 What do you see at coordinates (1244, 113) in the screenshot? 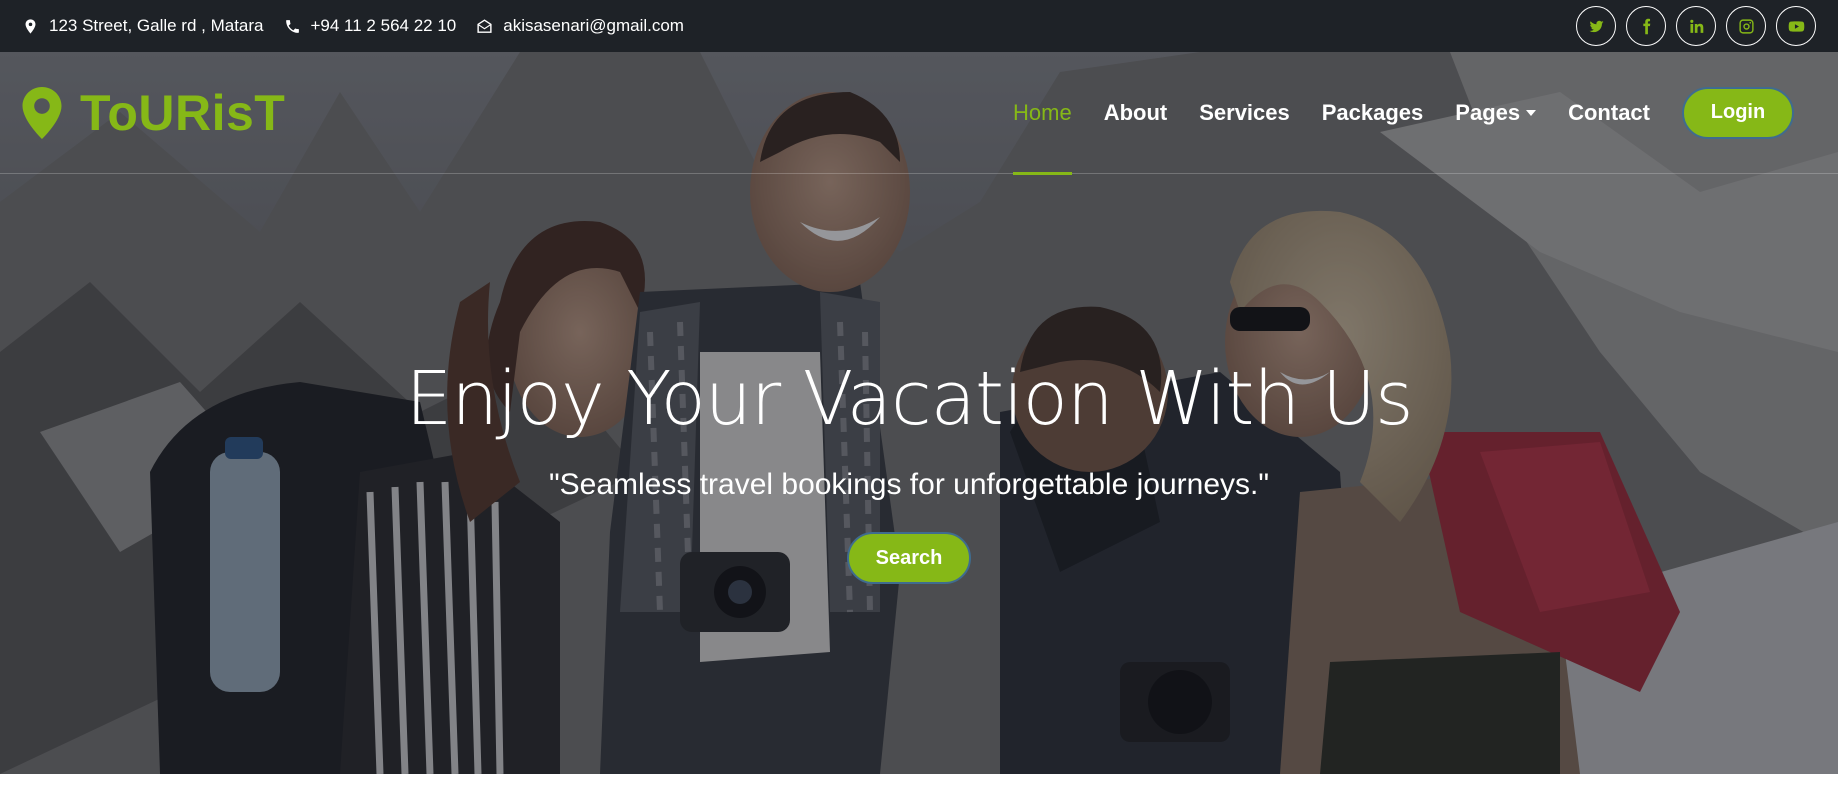
I see `nav-item-services: Services` at bounding box center [1244, 113].